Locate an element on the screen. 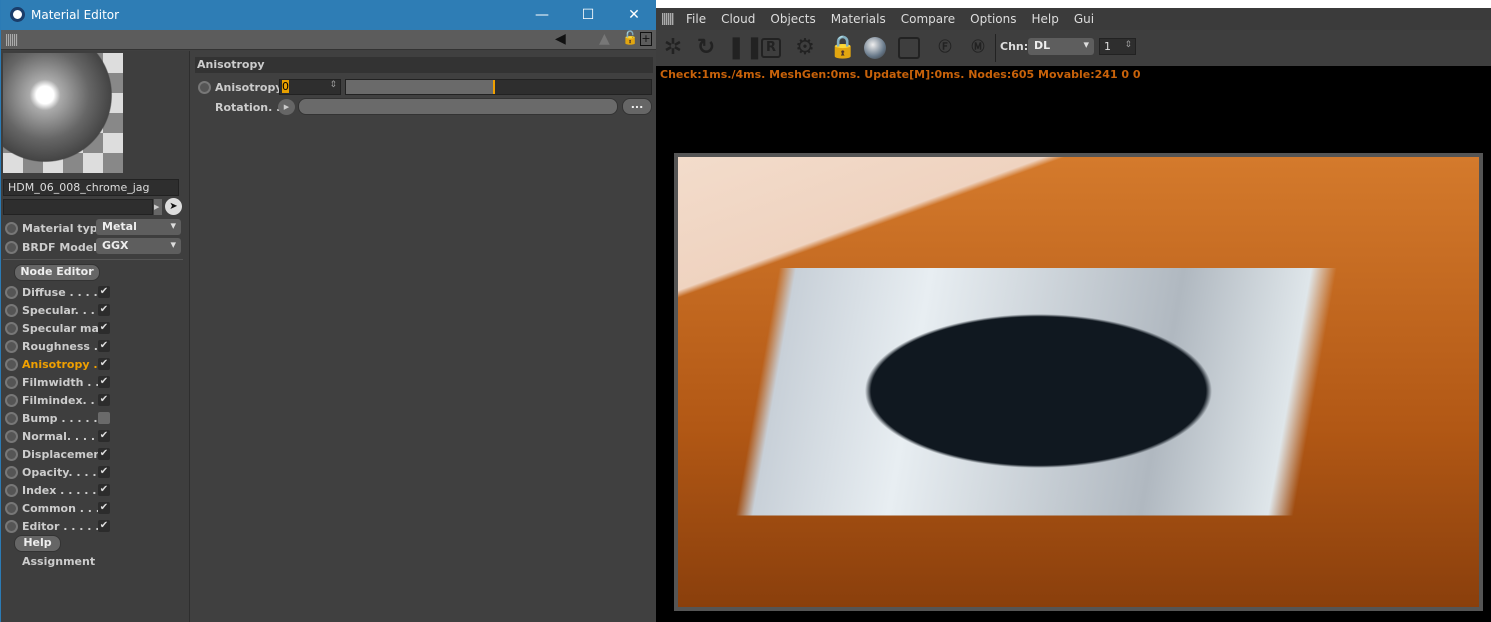 Image resolution: width=1491 pixels, height=622 pixels. node-editor-button: Node Editor is located at coordinates (57, 272).